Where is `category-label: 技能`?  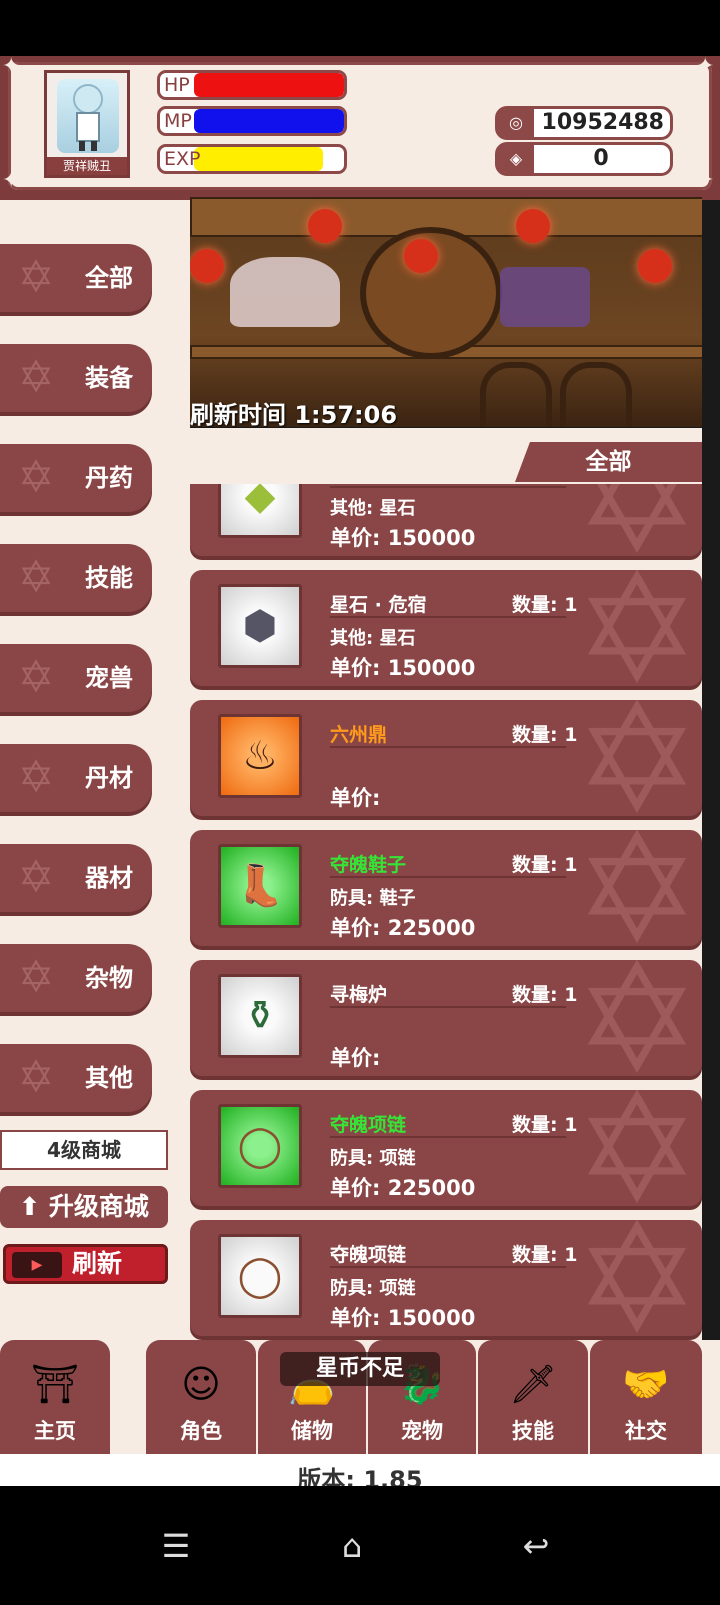 category-label: 技能 is located at coordinates (109, 578).